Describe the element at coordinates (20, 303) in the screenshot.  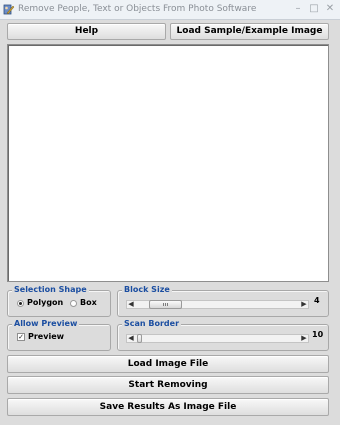
I see `polygon-radio` at that location.